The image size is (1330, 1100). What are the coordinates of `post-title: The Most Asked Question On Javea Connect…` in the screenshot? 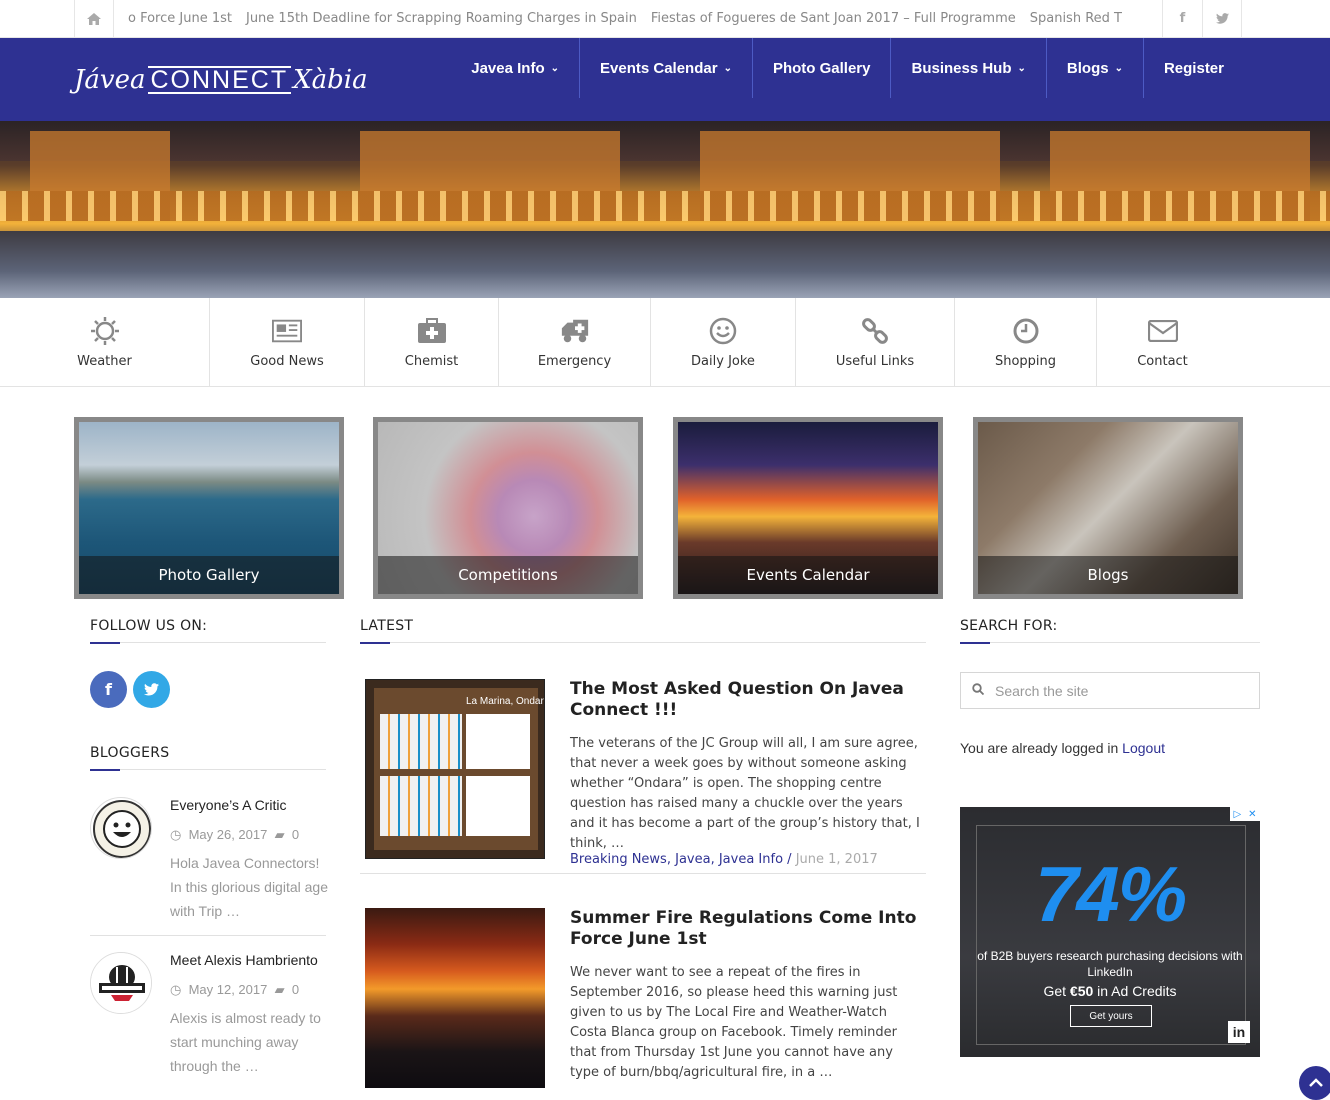 It's located at (745, 700).